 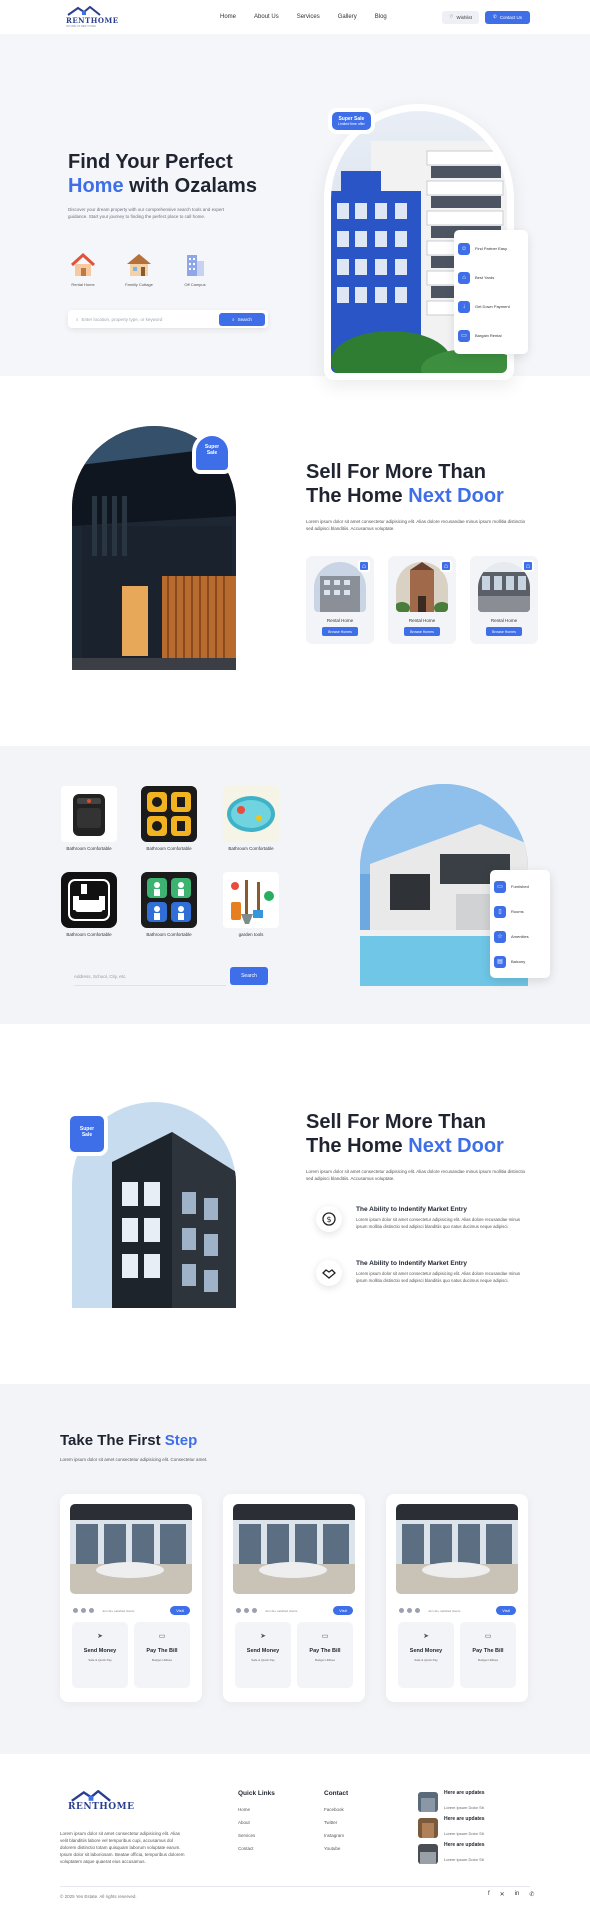 I want to click on footer-link-contact: Contact, so click(x=256, y=1848).